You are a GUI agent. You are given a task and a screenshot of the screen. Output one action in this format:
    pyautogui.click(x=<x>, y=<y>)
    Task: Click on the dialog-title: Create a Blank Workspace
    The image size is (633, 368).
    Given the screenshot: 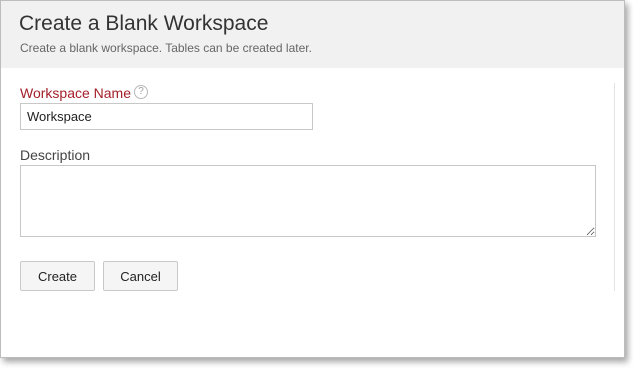 What is the action you would take?
    pyautogui.click(x=144, y=23)
    